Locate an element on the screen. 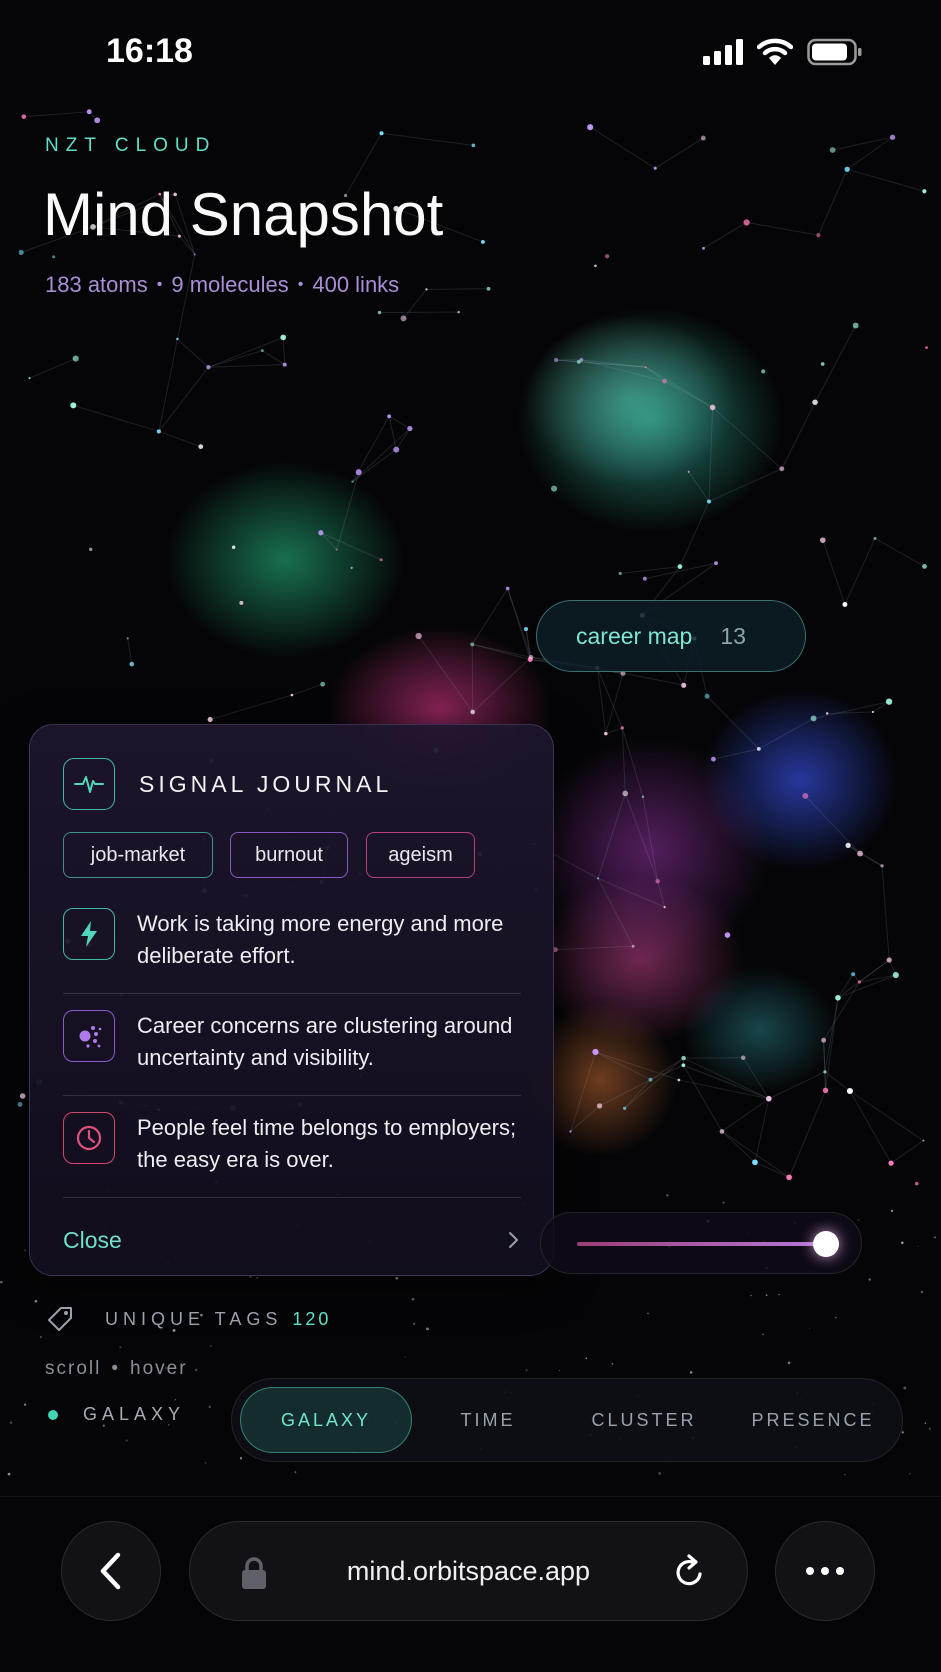 This screenshot has width=941, height=1672. tab-presence: PRESENCE is located at coordinates (813, 1420).